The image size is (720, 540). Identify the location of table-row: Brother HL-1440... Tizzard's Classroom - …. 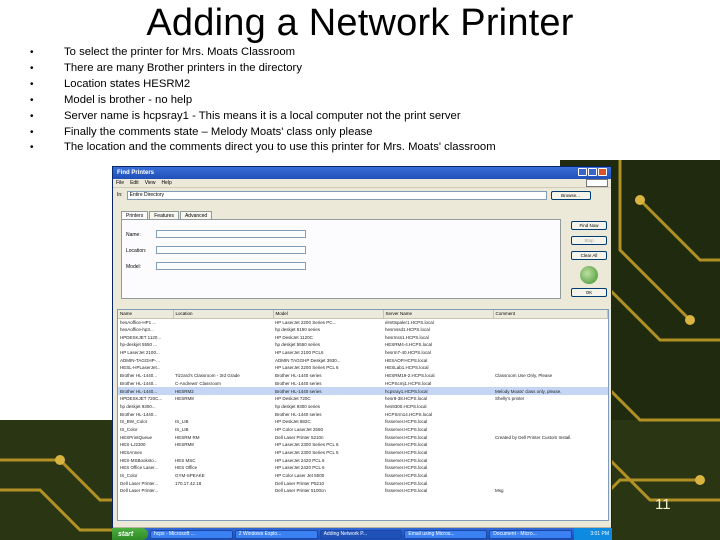
(363, 376).